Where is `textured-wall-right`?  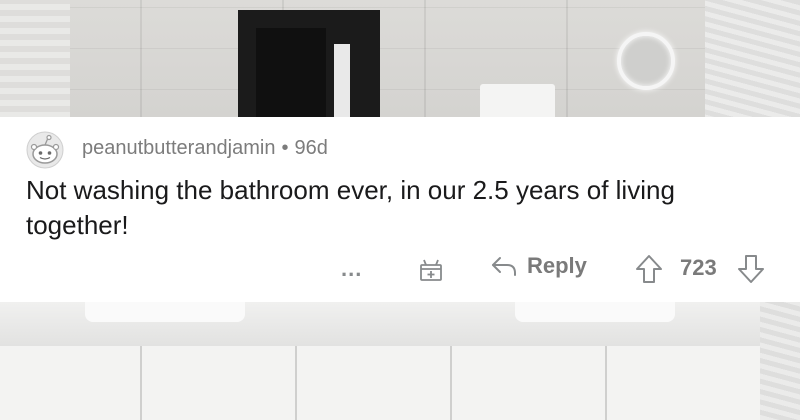 textured-wall-right is located at coordinates (752, 65).